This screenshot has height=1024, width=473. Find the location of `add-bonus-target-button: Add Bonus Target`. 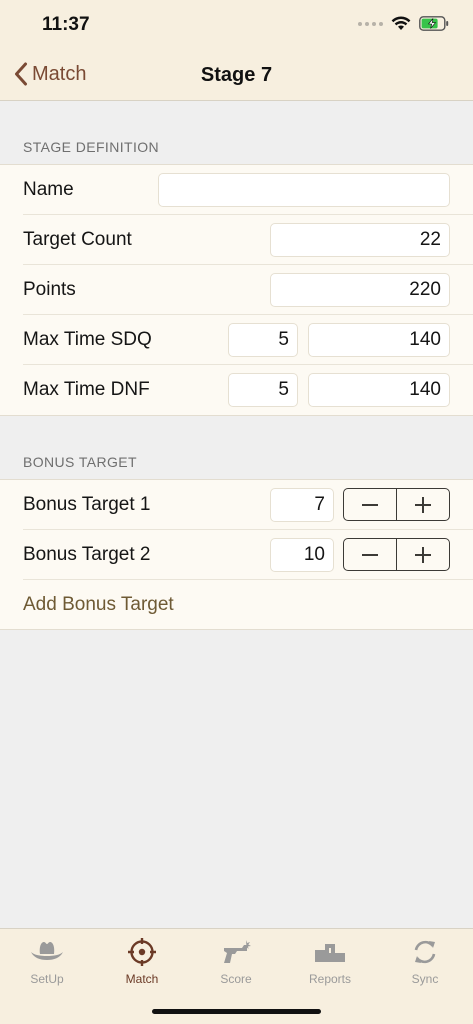

add-bonus-target-button: Add Bonus Target is located at coordinates (98, 605).